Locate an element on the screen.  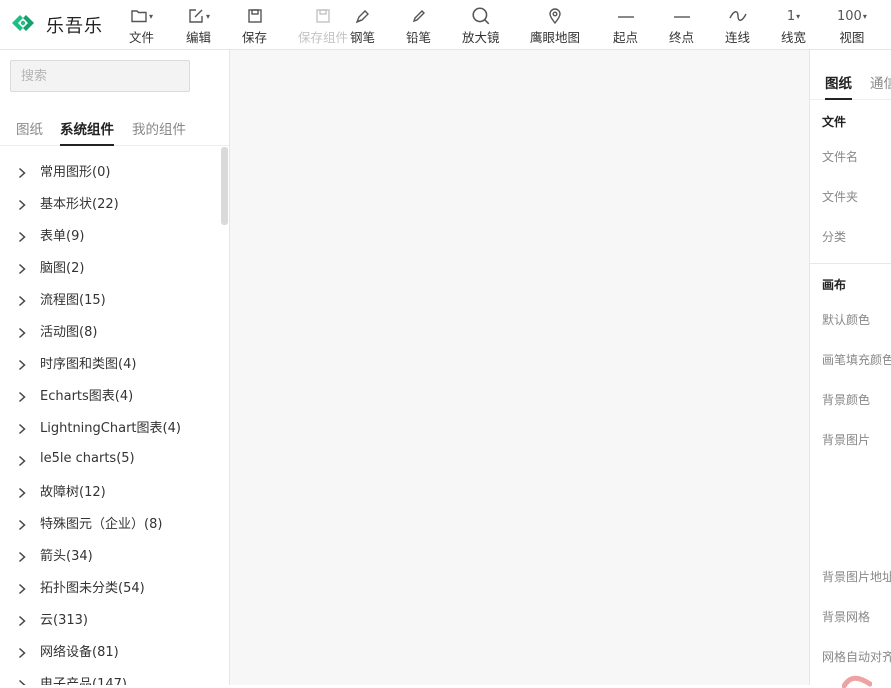
tab-drawing-props: 图纸 is located at coordinates (838, 86).